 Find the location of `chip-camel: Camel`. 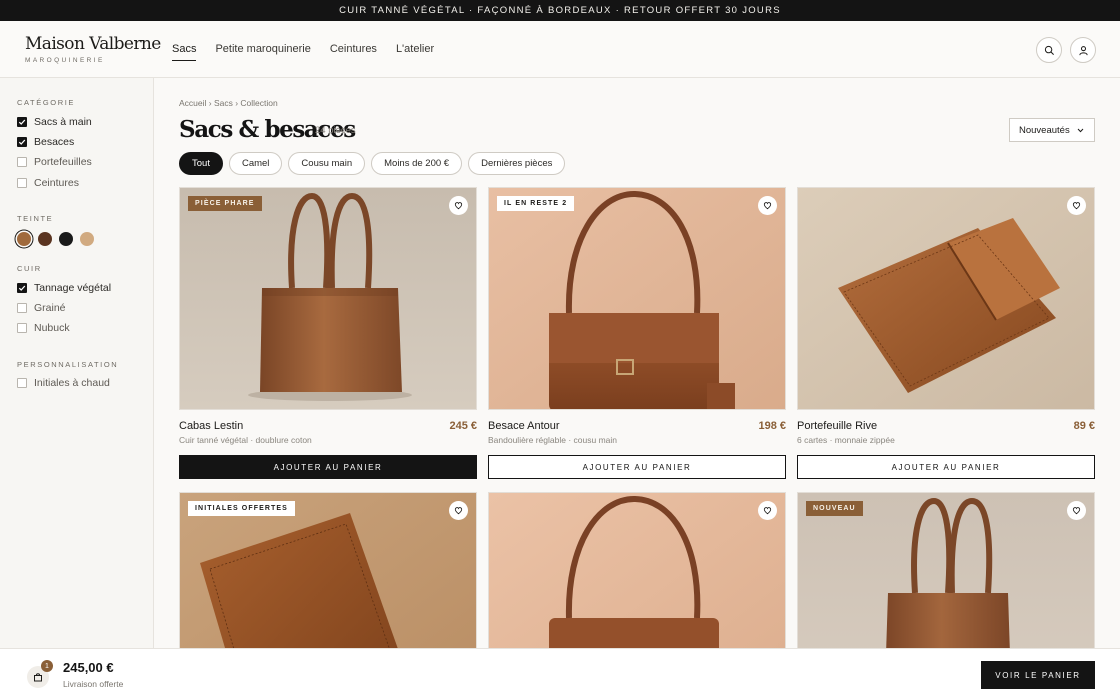

chip-camel: Camel is located at coordinates (255, 163).